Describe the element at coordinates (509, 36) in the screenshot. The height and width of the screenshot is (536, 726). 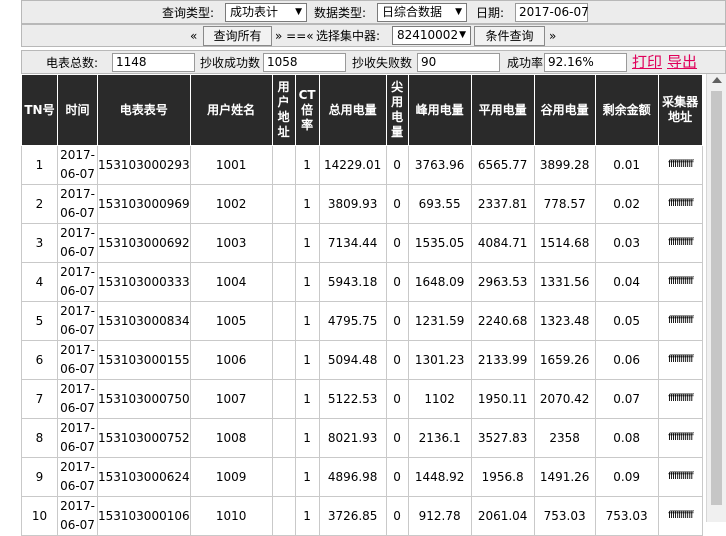
I see `condition-query-button: 条件查询` at that location.